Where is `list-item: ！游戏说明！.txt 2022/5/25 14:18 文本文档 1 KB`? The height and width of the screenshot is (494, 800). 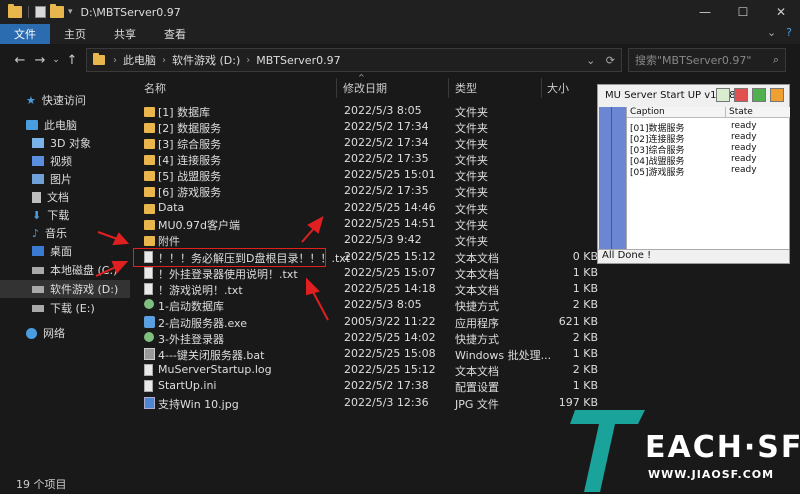
list-item: ！游戏说明！.txt 2022/5/25 14:18 文本文档 1 KB is located at coordinates (371, 289).